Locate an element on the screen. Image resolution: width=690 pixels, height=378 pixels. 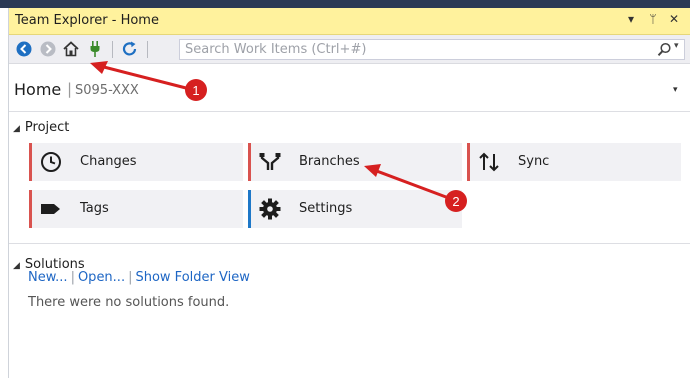
plug-icon is located at coordinates (95, 49).